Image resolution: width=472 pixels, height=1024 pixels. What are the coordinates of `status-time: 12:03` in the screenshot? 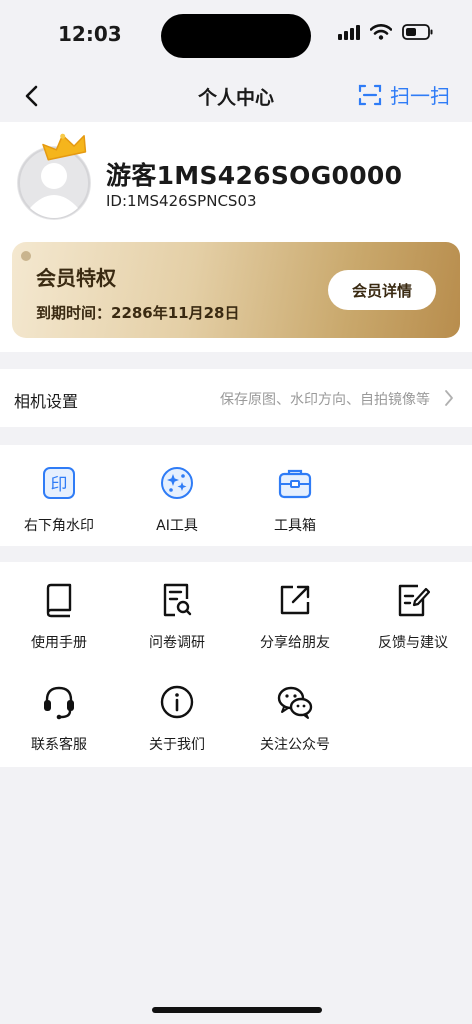 It's located at (90, 34).